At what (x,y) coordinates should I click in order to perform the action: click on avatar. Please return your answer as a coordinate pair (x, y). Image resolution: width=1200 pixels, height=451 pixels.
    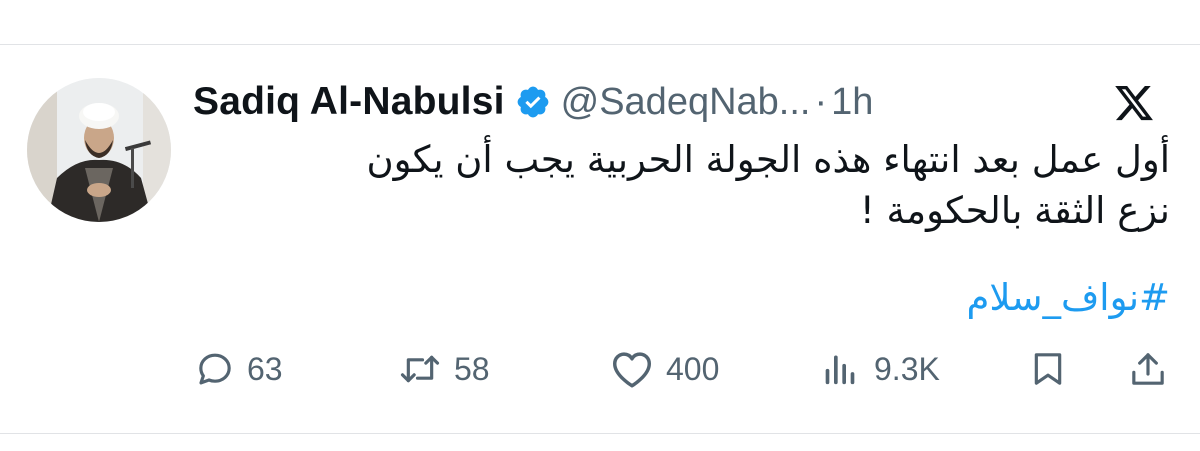
    Looking at the image, I should click on (99, 150).